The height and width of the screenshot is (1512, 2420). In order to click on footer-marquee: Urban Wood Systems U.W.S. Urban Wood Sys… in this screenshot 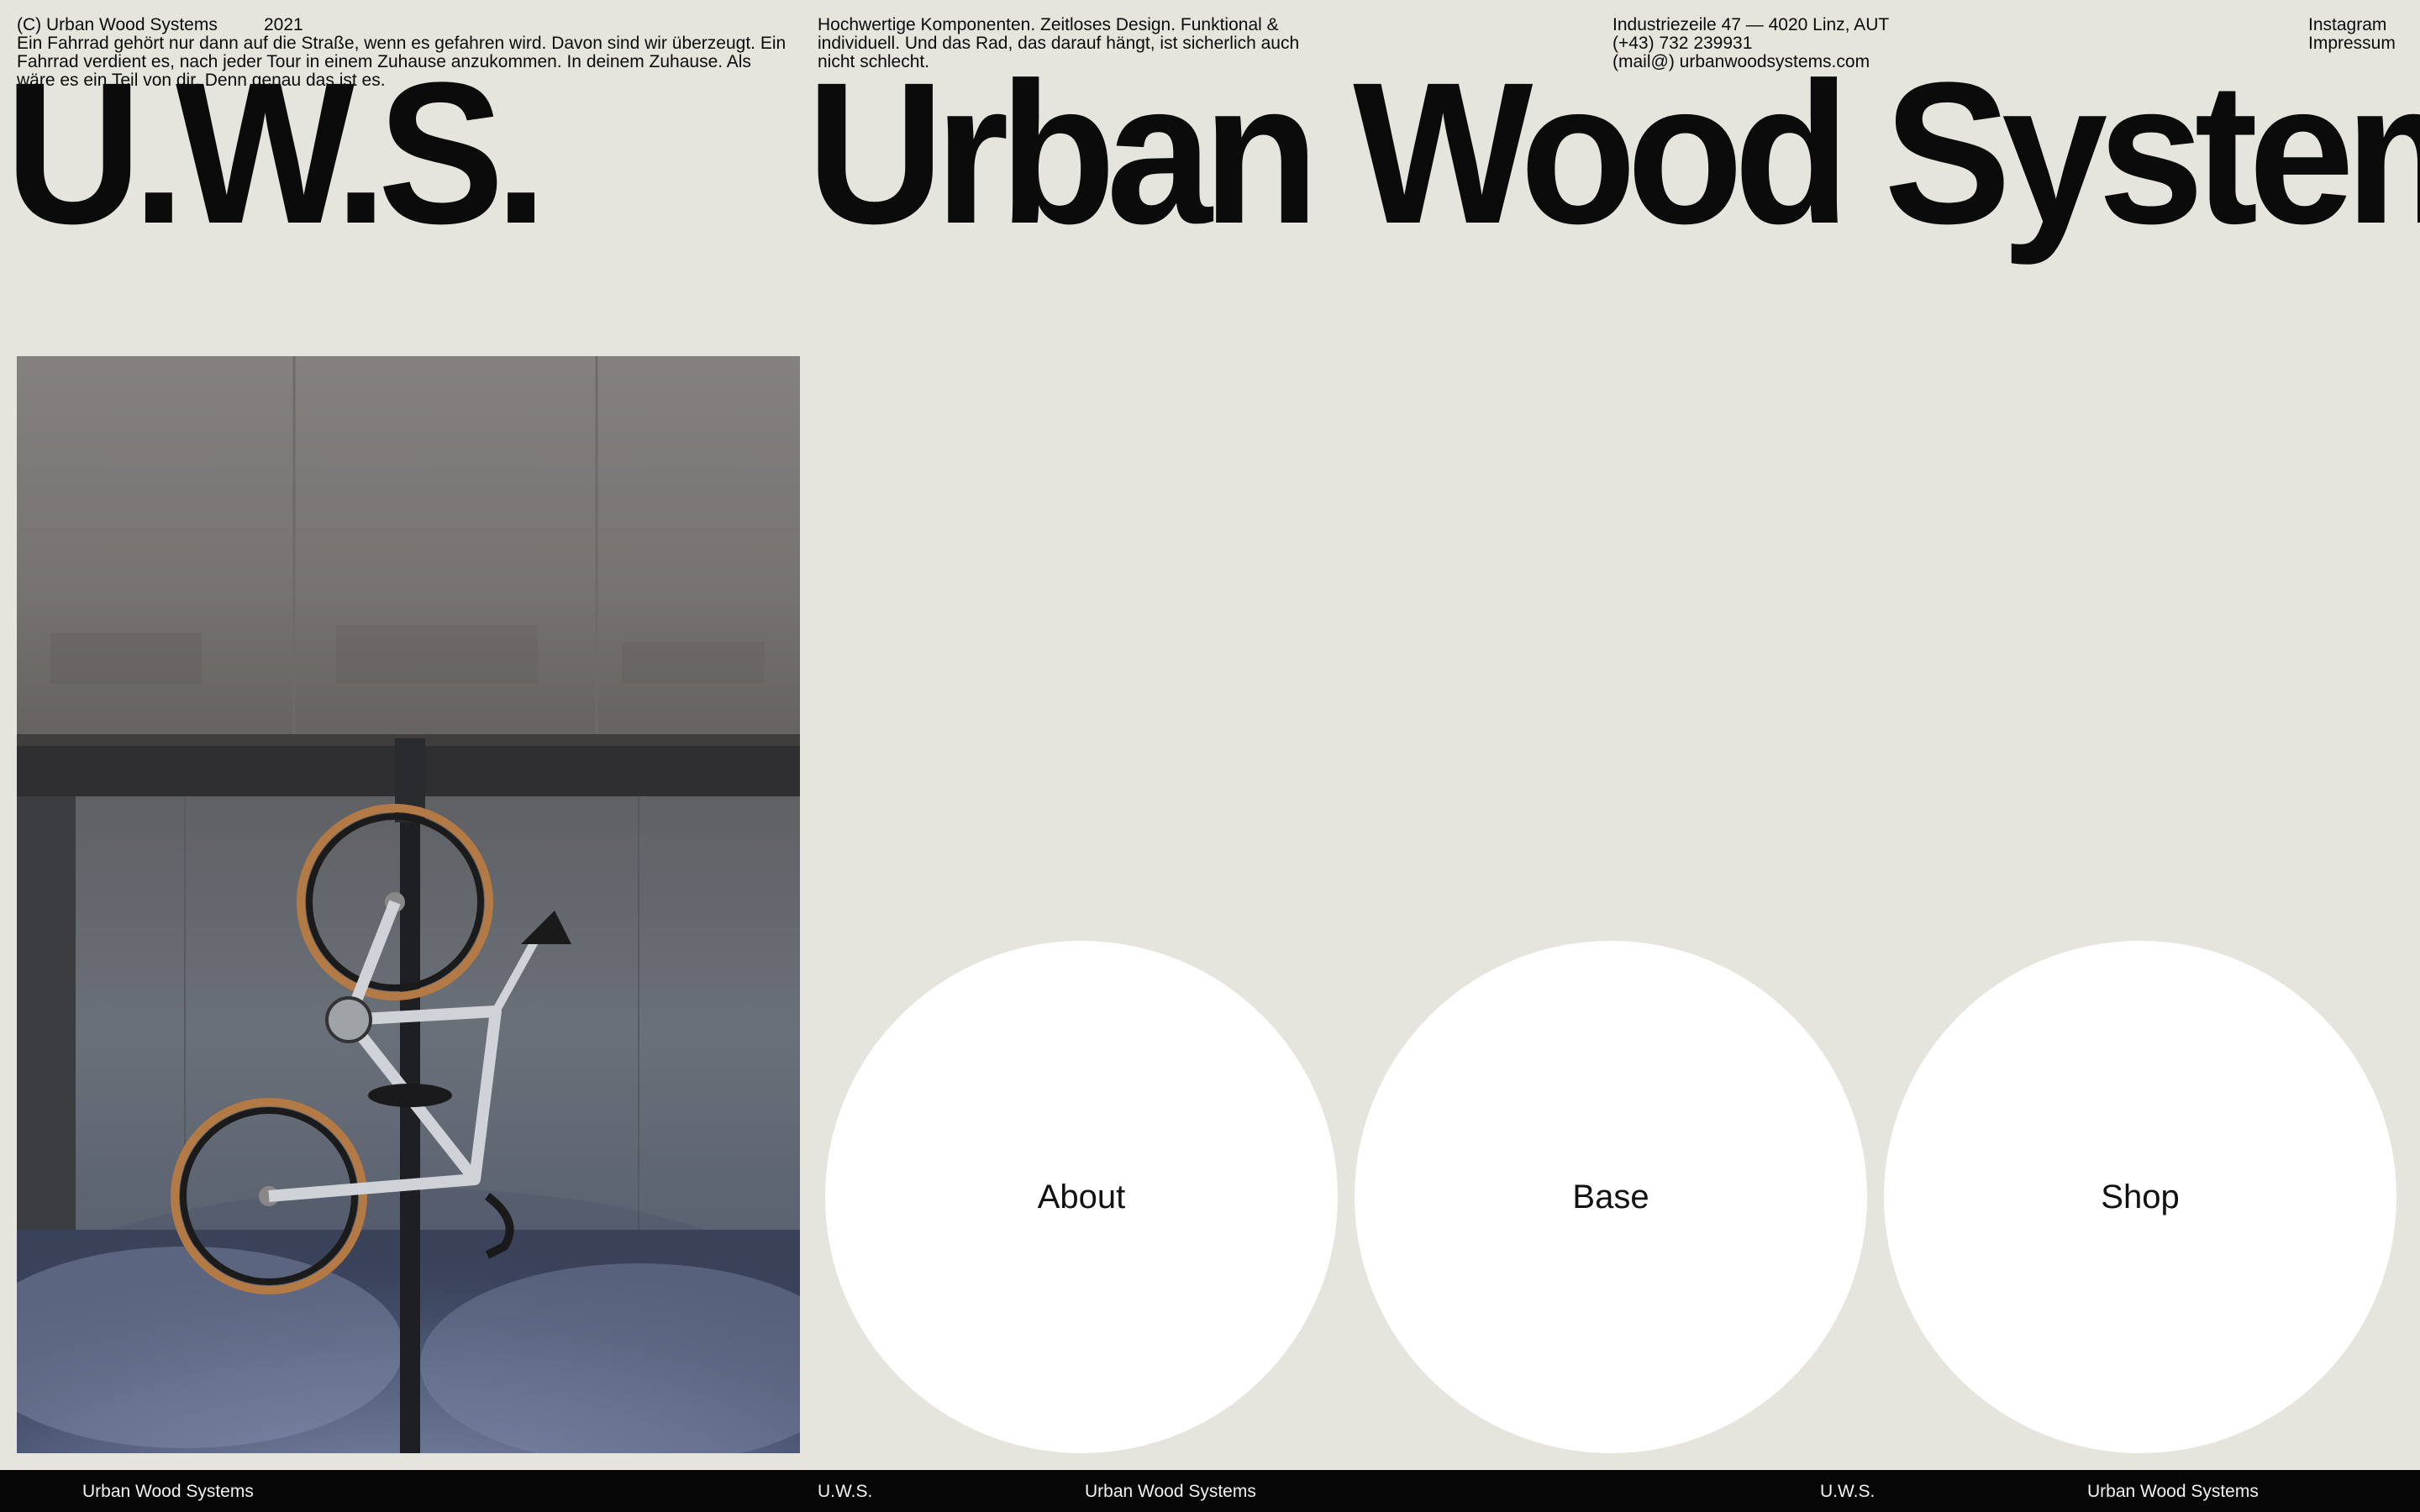, I will do `click(1210, 1491)`.